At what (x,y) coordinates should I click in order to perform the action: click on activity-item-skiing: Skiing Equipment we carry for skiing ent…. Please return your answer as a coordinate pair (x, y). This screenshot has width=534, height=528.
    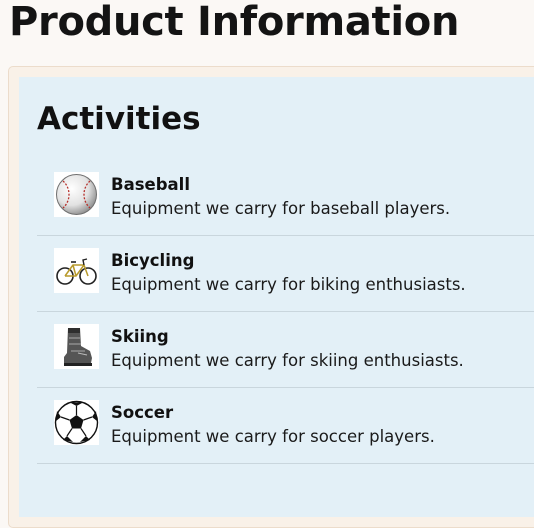
    Looking at the image, I should click on (285, 350).